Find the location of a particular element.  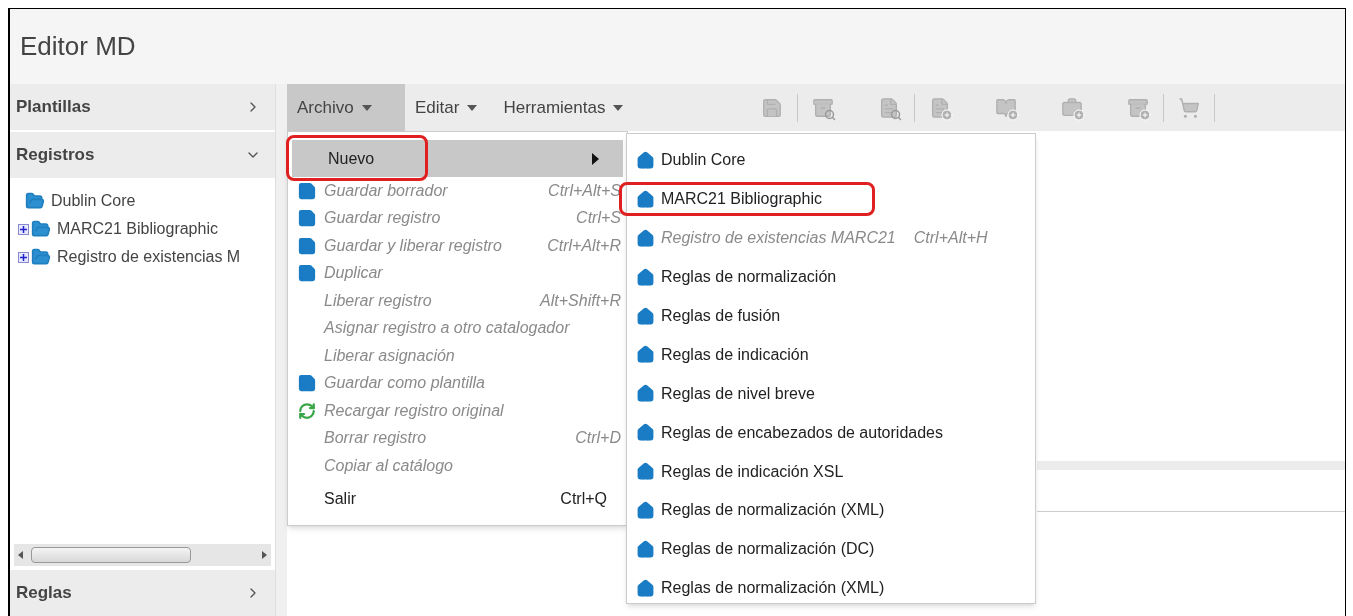

menu-item-label: Borrar registro is located at coordinates (375, 438).